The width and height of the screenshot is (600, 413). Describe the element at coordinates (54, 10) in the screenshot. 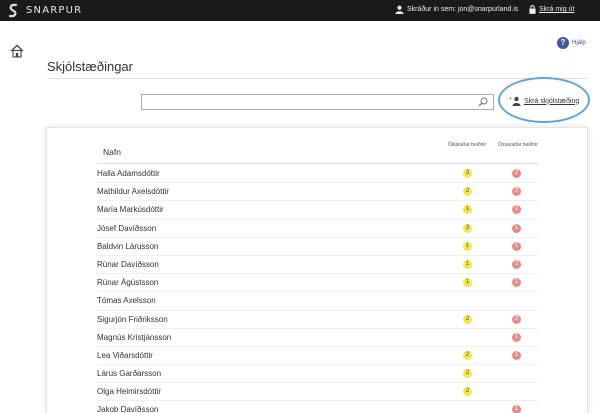

I see `app-name: SNARPUR` at that location.